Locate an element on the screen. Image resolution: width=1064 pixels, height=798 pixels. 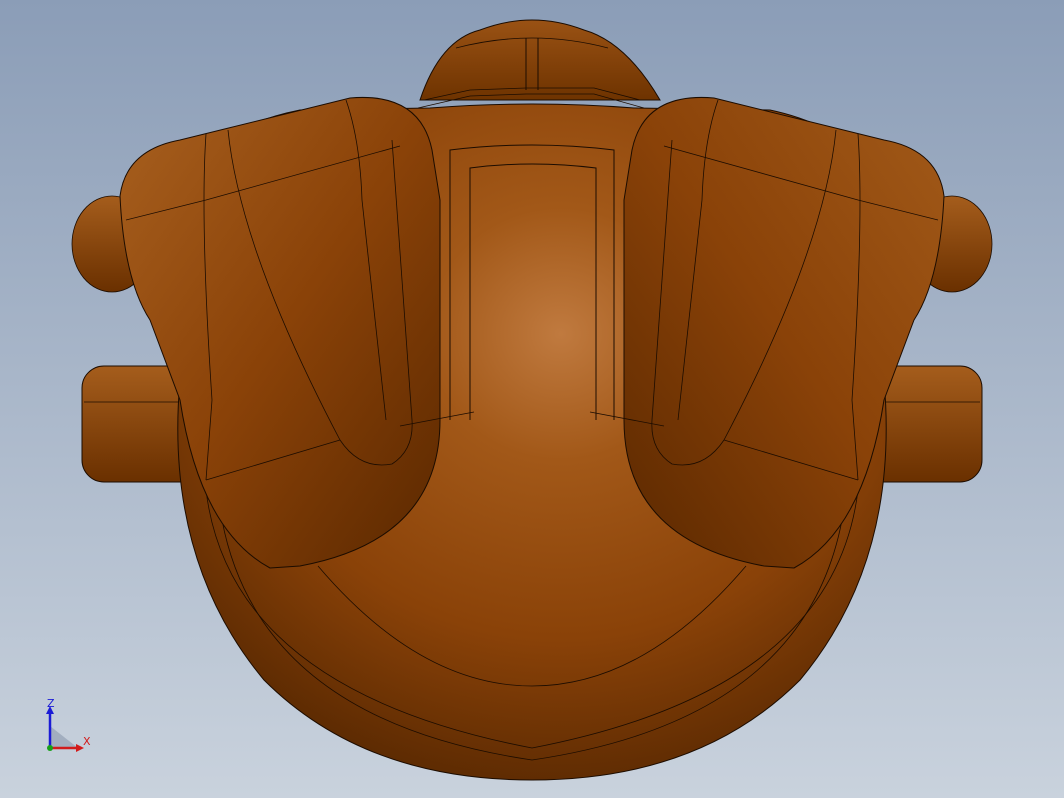
z-axis-label: Z is located at coordinates (51, 703).